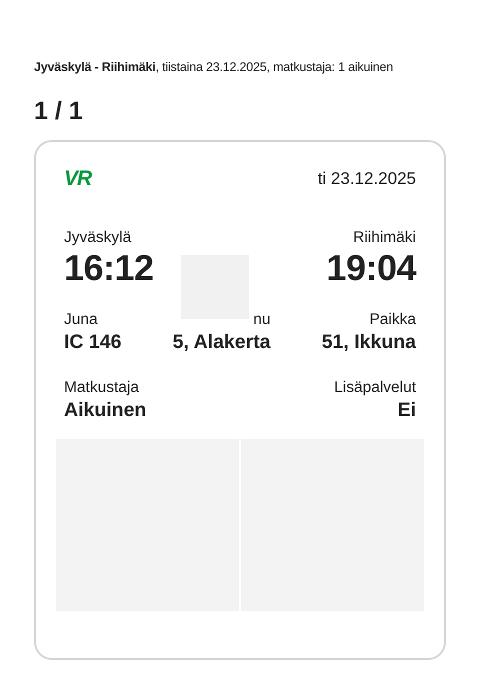 The image size is (480, 684). Describe the element at coordinates (221, 343) in the screenshot. I see `field-value: 5, Alakerta` at that location.